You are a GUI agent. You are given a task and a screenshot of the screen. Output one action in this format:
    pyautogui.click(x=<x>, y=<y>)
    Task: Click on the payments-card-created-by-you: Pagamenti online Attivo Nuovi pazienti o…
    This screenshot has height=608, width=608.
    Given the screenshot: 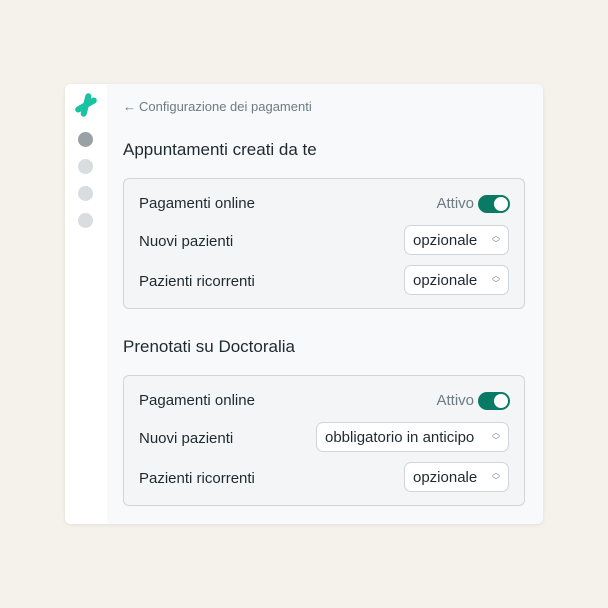 What is the action you would take?
    pyautogui.click(x=324, y=243)
    